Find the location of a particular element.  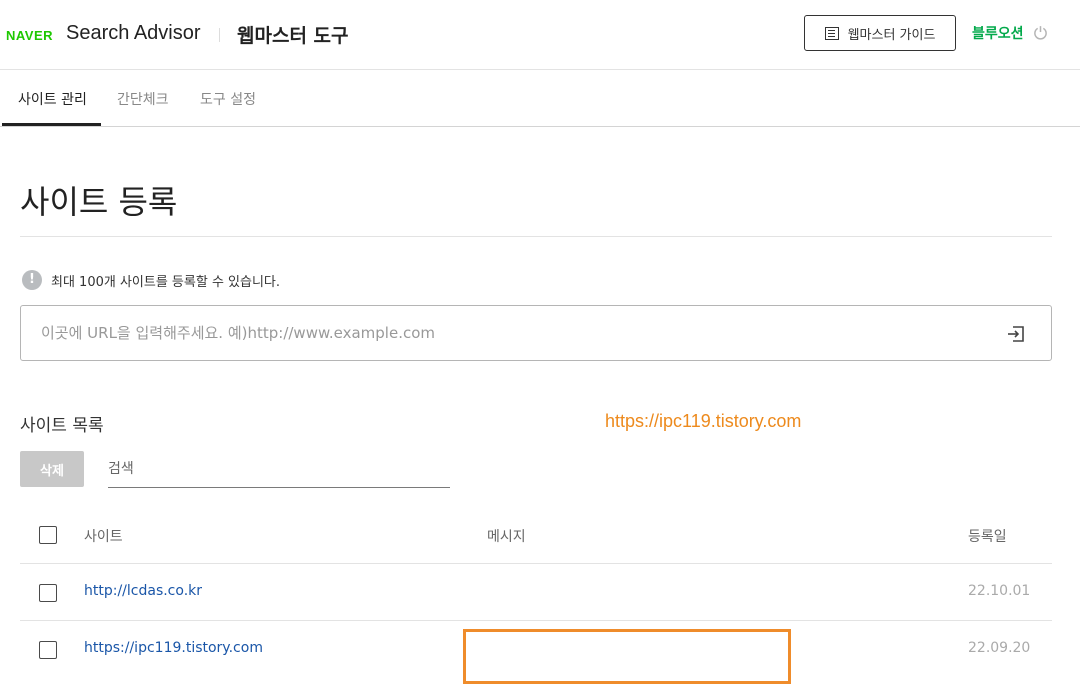

tab-site-management: 사이트 관리 is located at coordinates (52, 99).